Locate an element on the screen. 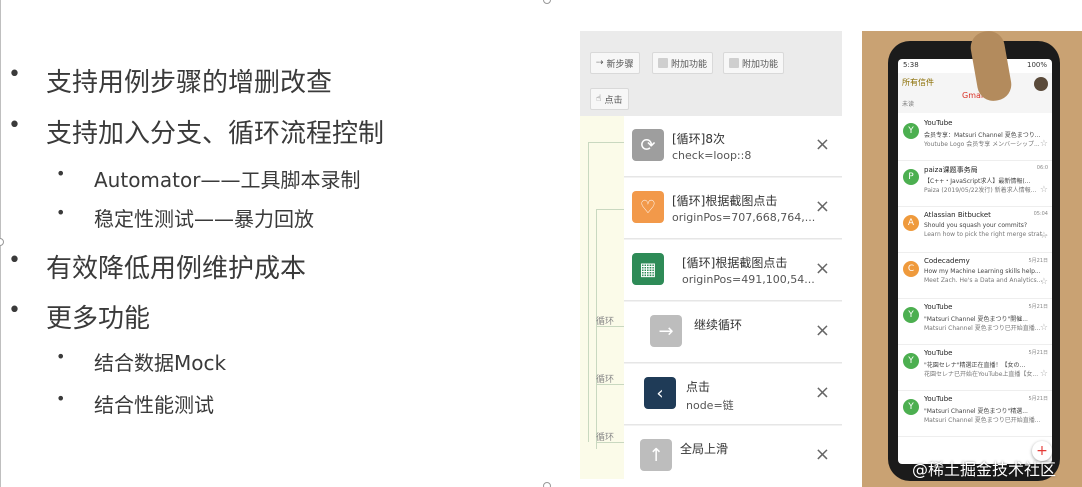  bullet-text: 支持用例步骤的增删改查 is located at coordinates (189, 83).